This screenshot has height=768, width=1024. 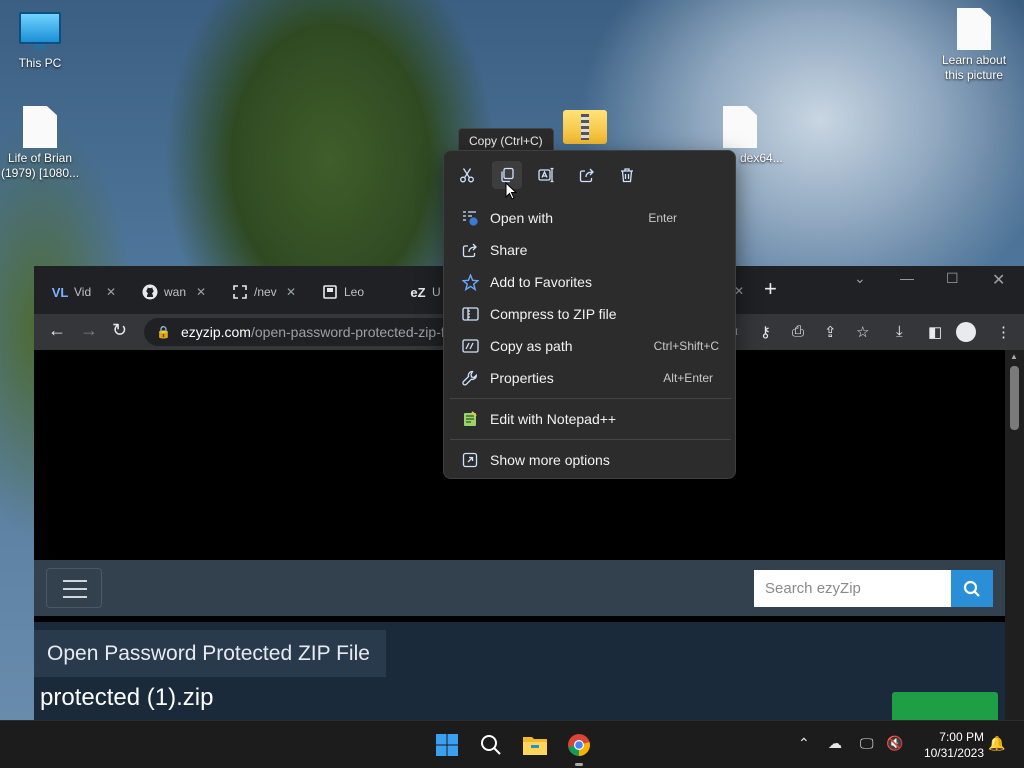 What do you see at coordinates (852, 588) in the screenshot?
I see `site-search-input` at bounding box center [852, 588].